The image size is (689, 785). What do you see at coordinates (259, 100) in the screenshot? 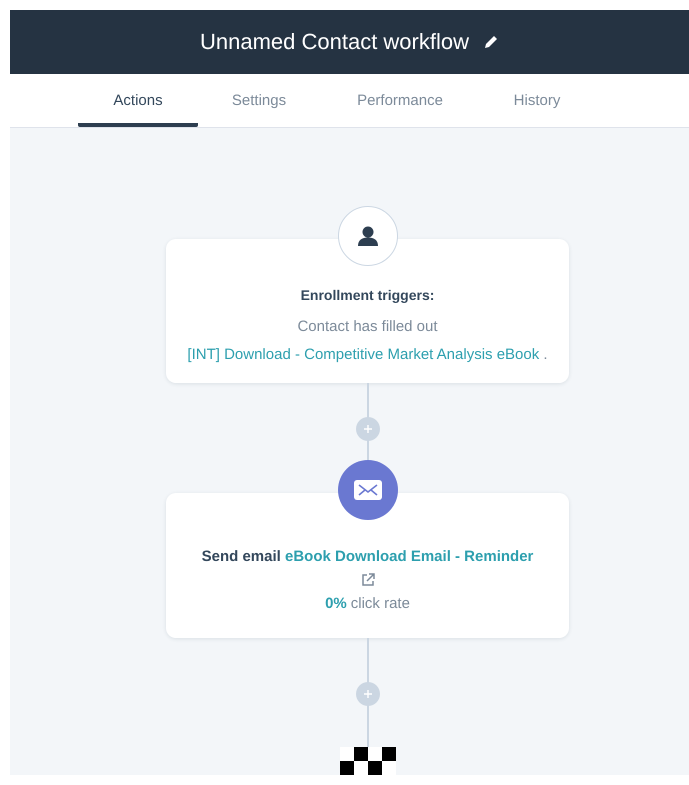
I see `tab: Settings` at bounding box center [259, 100].